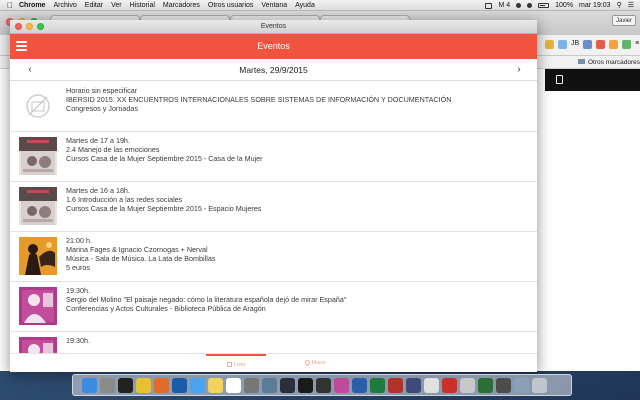 The image size is (640, 400). What do you see at coordinates (125, 385) in the screenshot?
I see `terminal-icon` at bounding box center [125, 385].